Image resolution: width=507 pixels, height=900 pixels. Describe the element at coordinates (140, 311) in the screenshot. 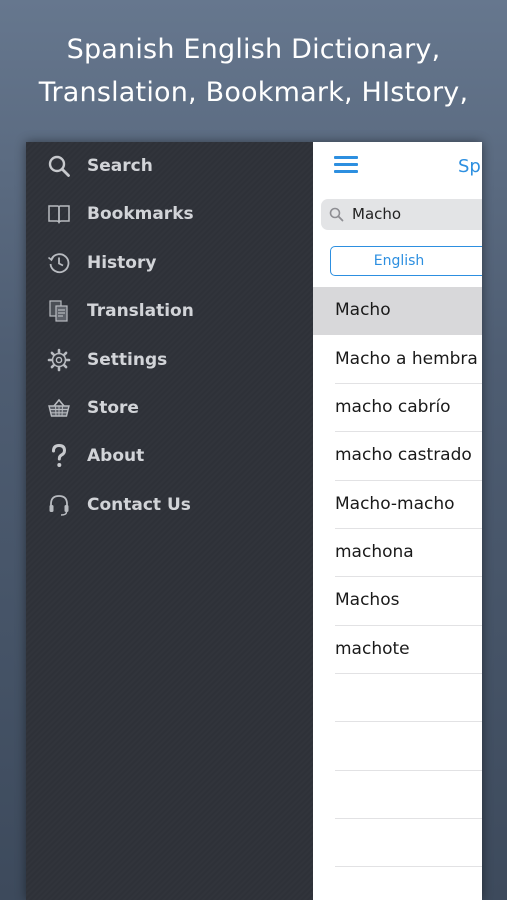

I see `sidebar-item-label: Translation` at that location.